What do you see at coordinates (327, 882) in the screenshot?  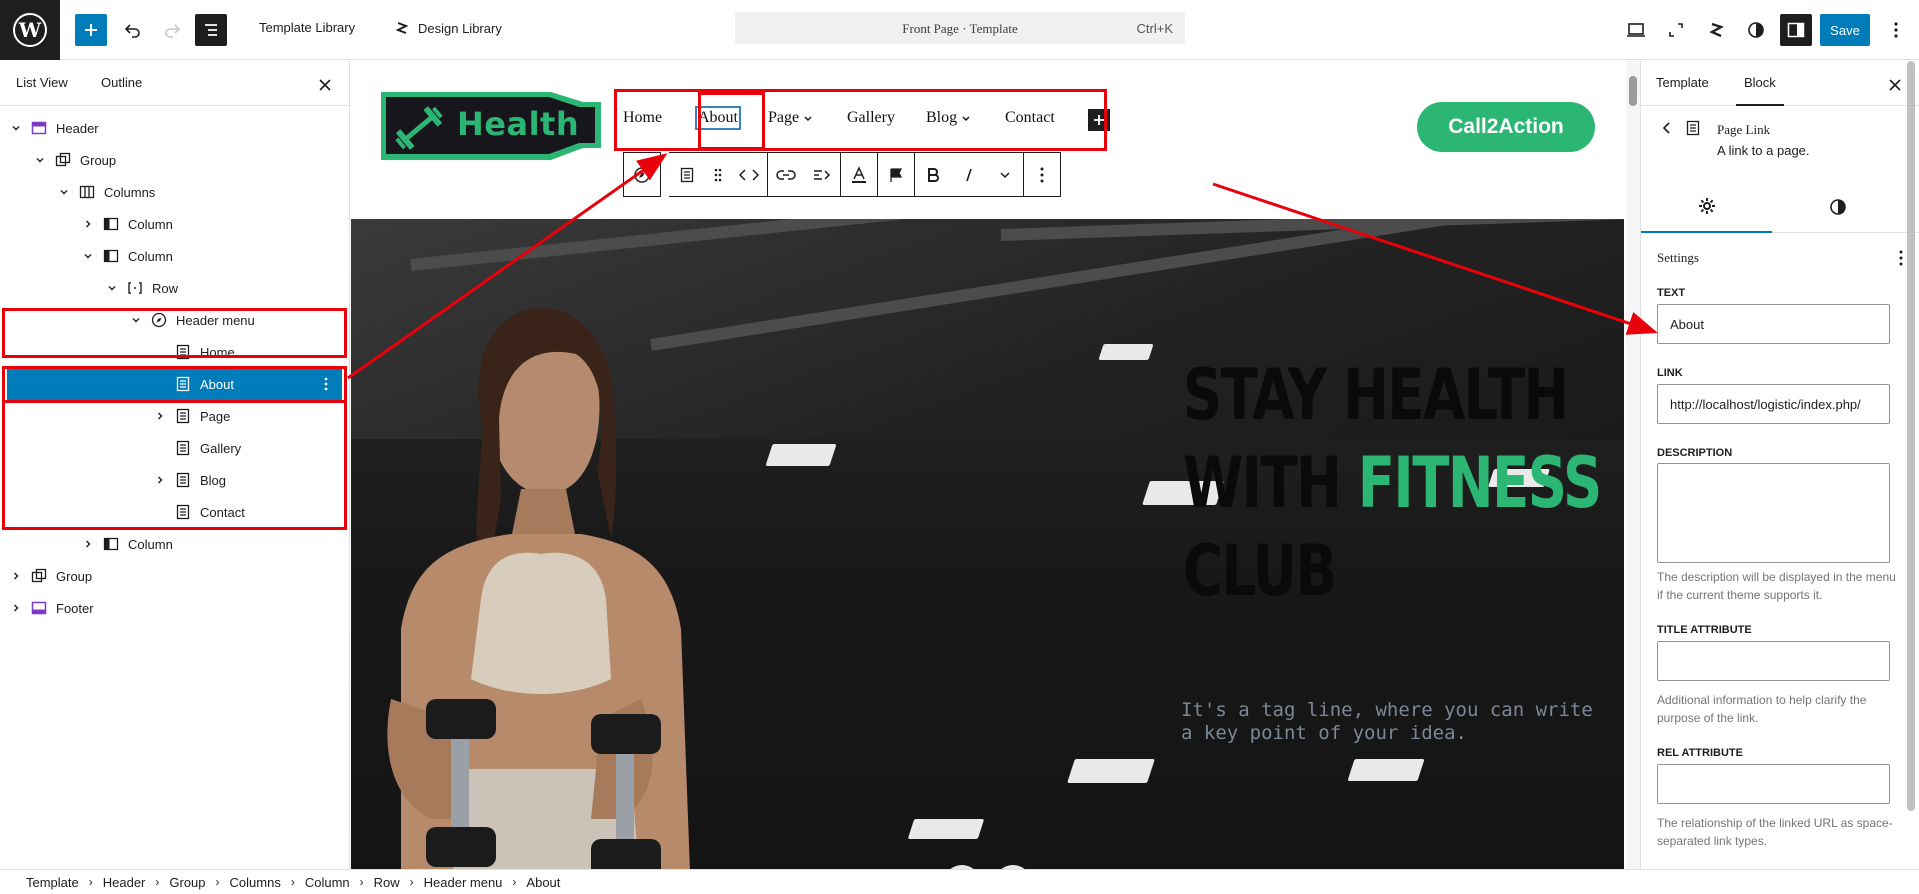 I see `breadcrumb-item: Column` at bounding box center [327, 882].